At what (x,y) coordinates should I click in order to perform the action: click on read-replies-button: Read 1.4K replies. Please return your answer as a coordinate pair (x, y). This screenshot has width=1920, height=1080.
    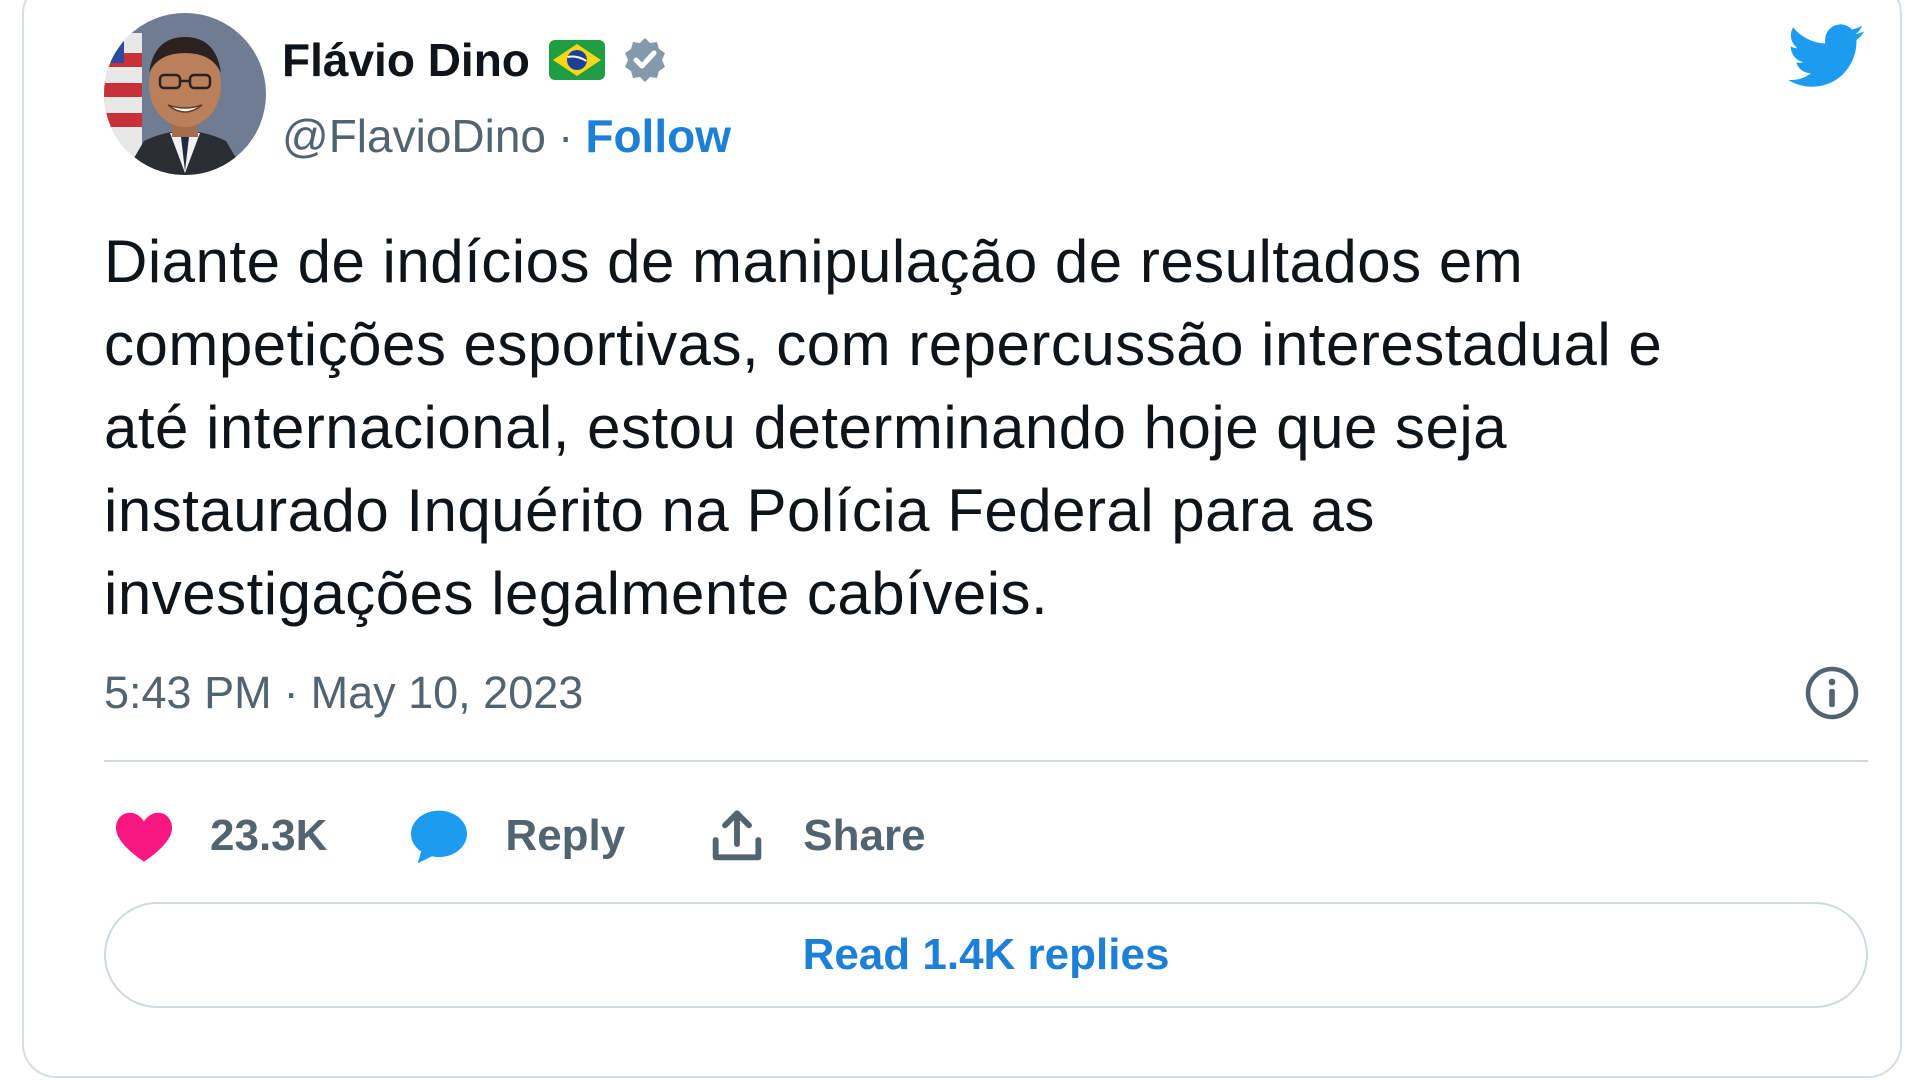
    Looking at the image, I should click on (986, 955).